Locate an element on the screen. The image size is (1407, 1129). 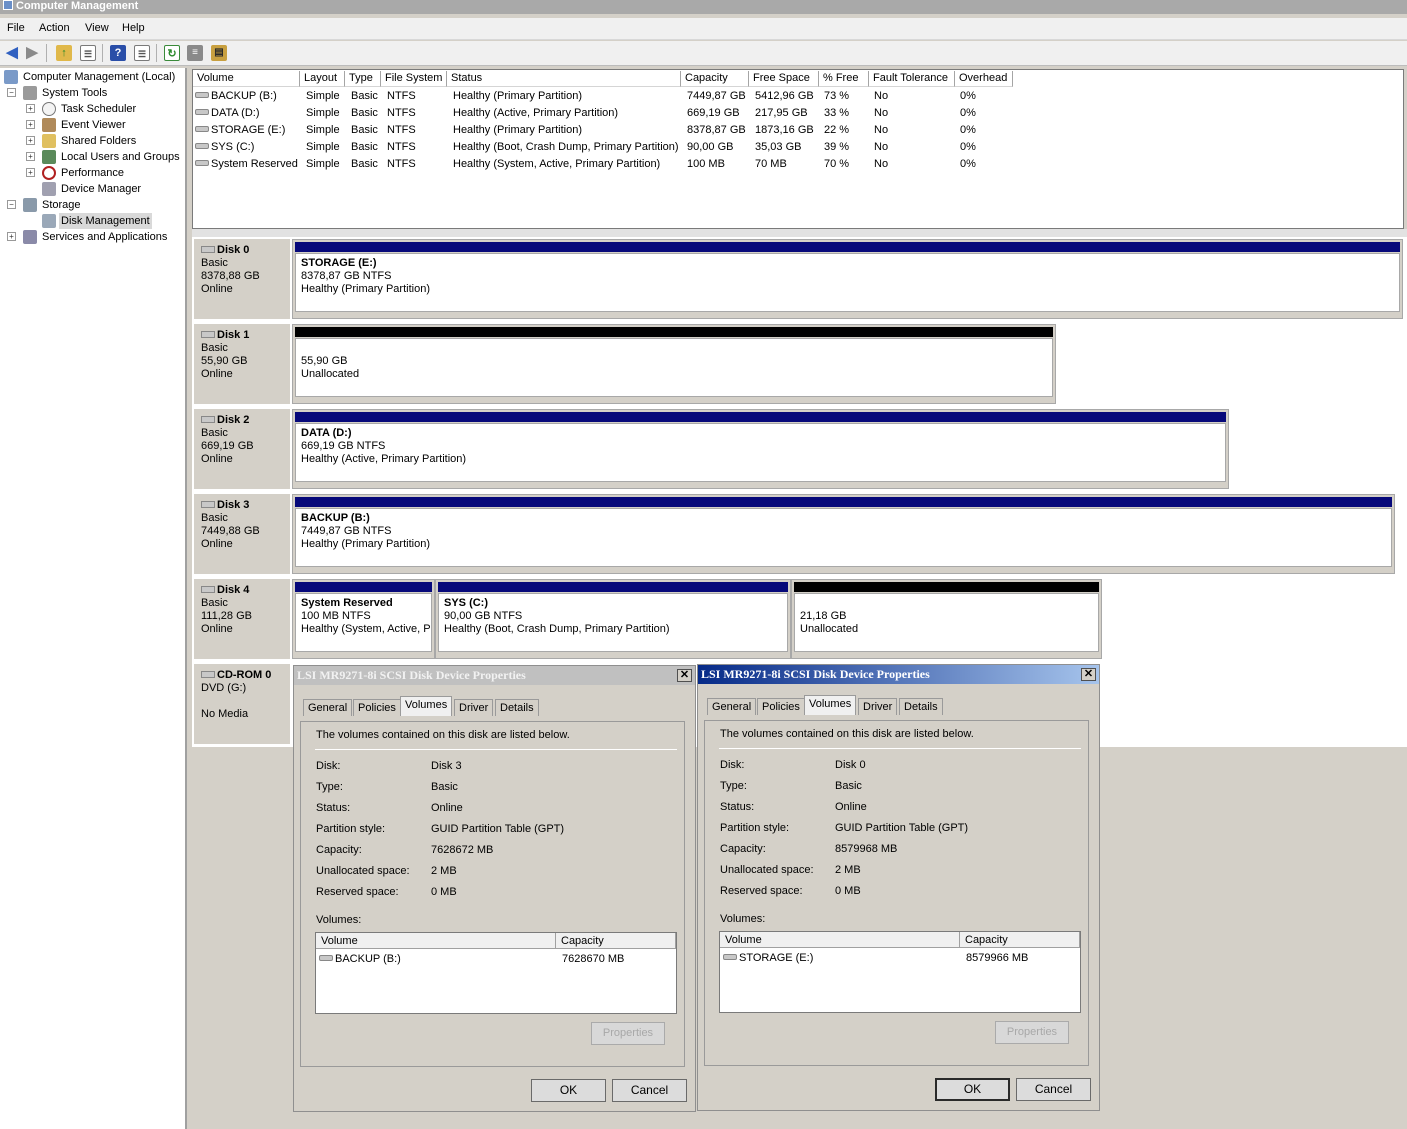
tree-item-computer-management: Computer Management (Local) is located at coordinates (93, 77).